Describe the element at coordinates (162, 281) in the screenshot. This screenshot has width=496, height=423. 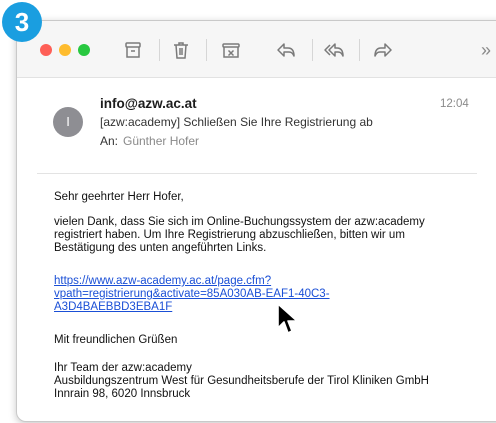
I see `activation-link: https://www.azw-academy.ac.at/page.cfm?` at that location.